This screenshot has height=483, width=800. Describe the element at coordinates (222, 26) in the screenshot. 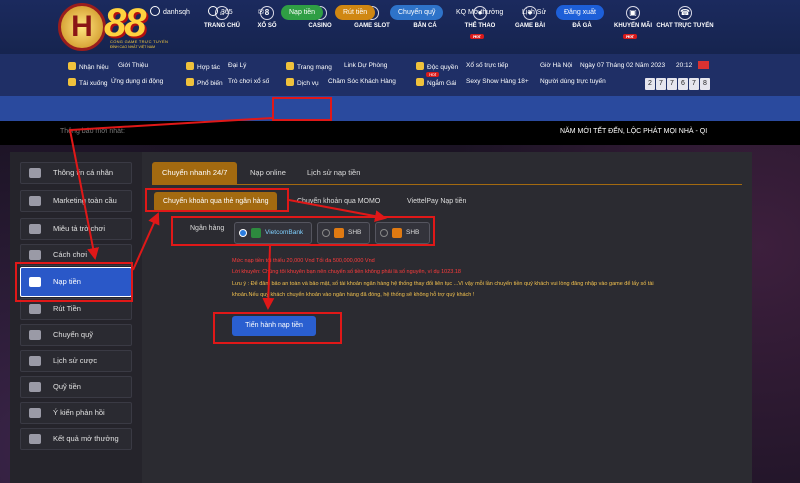

I see `nav-label: TRANG CHỦ` at that location.